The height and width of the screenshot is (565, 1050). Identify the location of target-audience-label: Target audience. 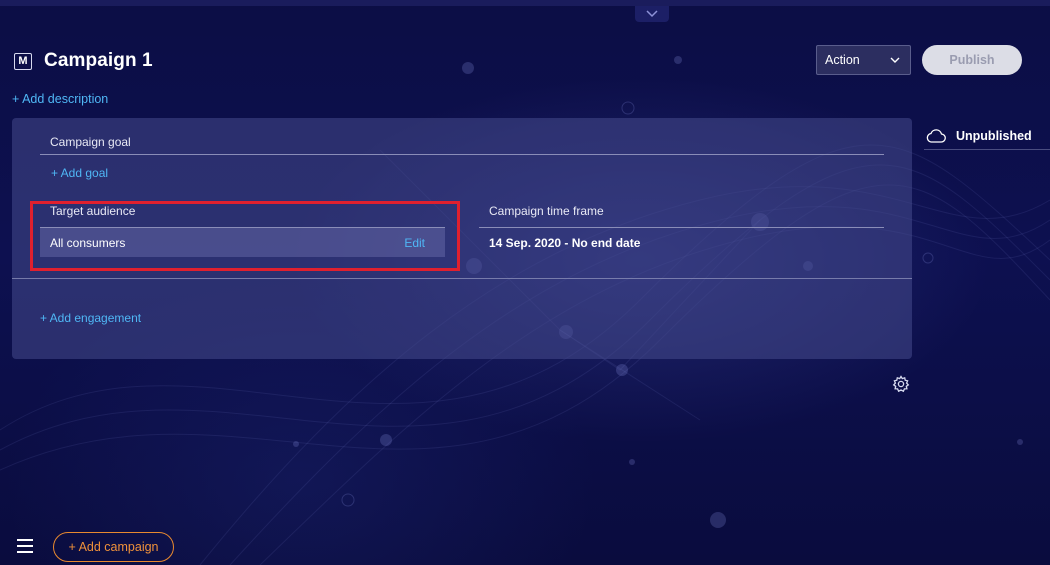
(242, 216).